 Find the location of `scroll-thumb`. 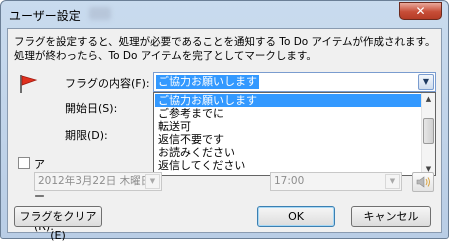

scroll-thumb is located at coordinates (428, 131).